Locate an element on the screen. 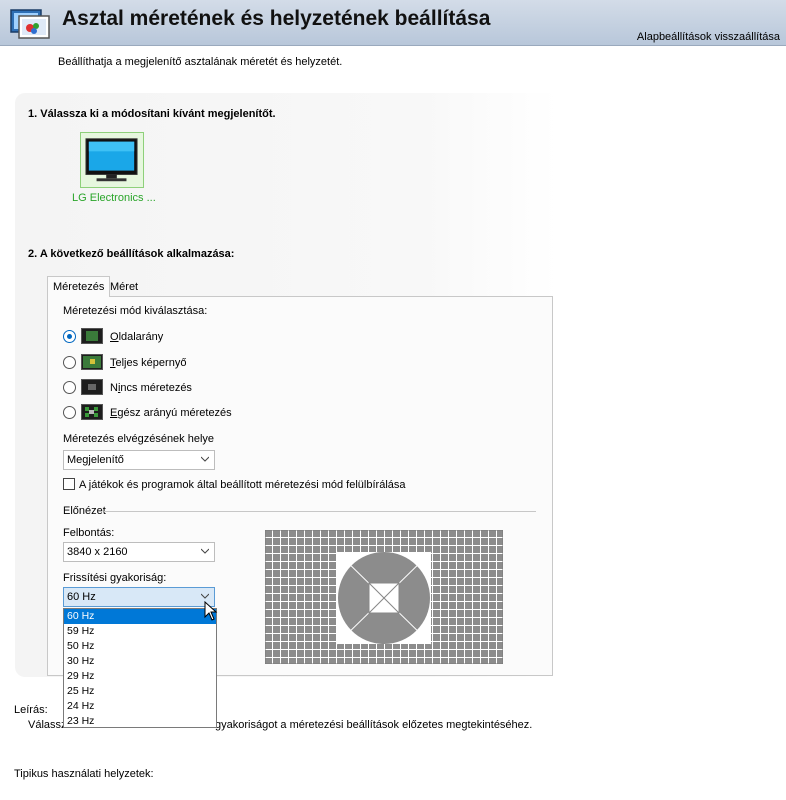 The width and height of the screenshot is (786, 800). radio-aspect-ratio is located at coordinates (69, 336).